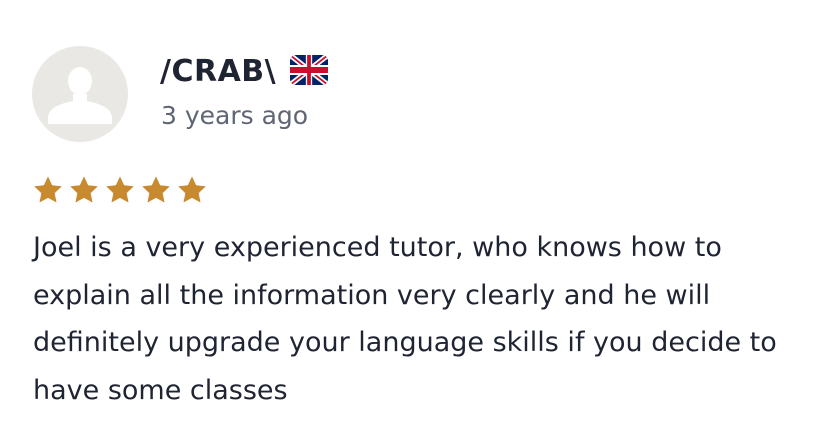  What do you see at coordinates (309, 70) in the screenshot?
I see `uk-flag-icon` at bounding box center [309, 70].